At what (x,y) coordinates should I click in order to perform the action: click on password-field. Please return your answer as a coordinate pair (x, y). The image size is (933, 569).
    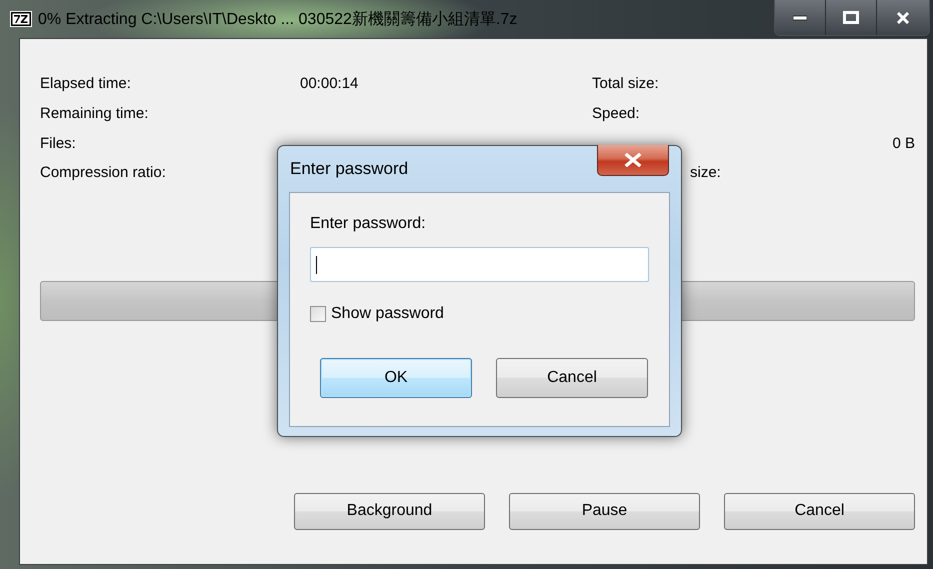
    Looking at the image, I should click on (479, 264).